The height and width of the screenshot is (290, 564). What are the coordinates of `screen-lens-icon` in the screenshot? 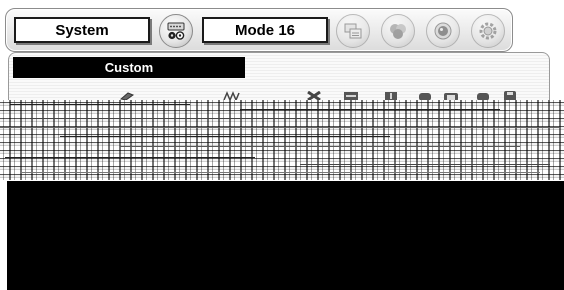 It's located at (443, 31).